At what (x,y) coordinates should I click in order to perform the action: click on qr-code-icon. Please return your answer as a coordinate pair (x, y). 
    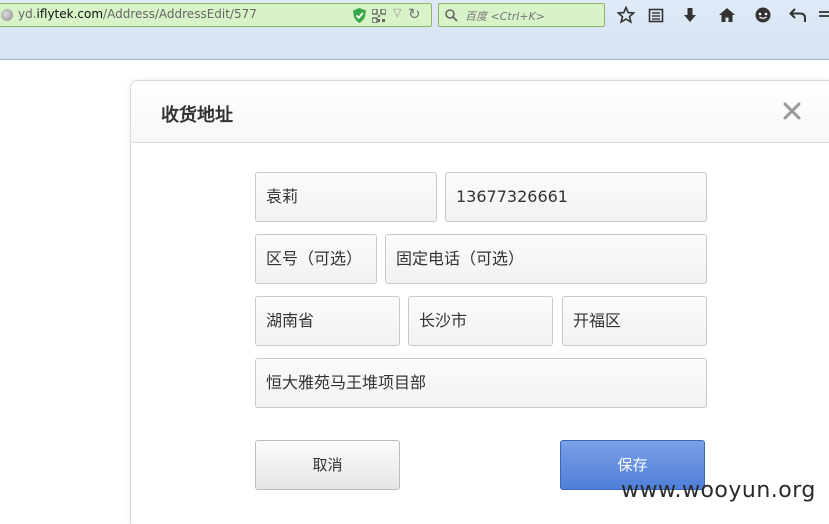
    Looking at the image, I should click on (379, 16).